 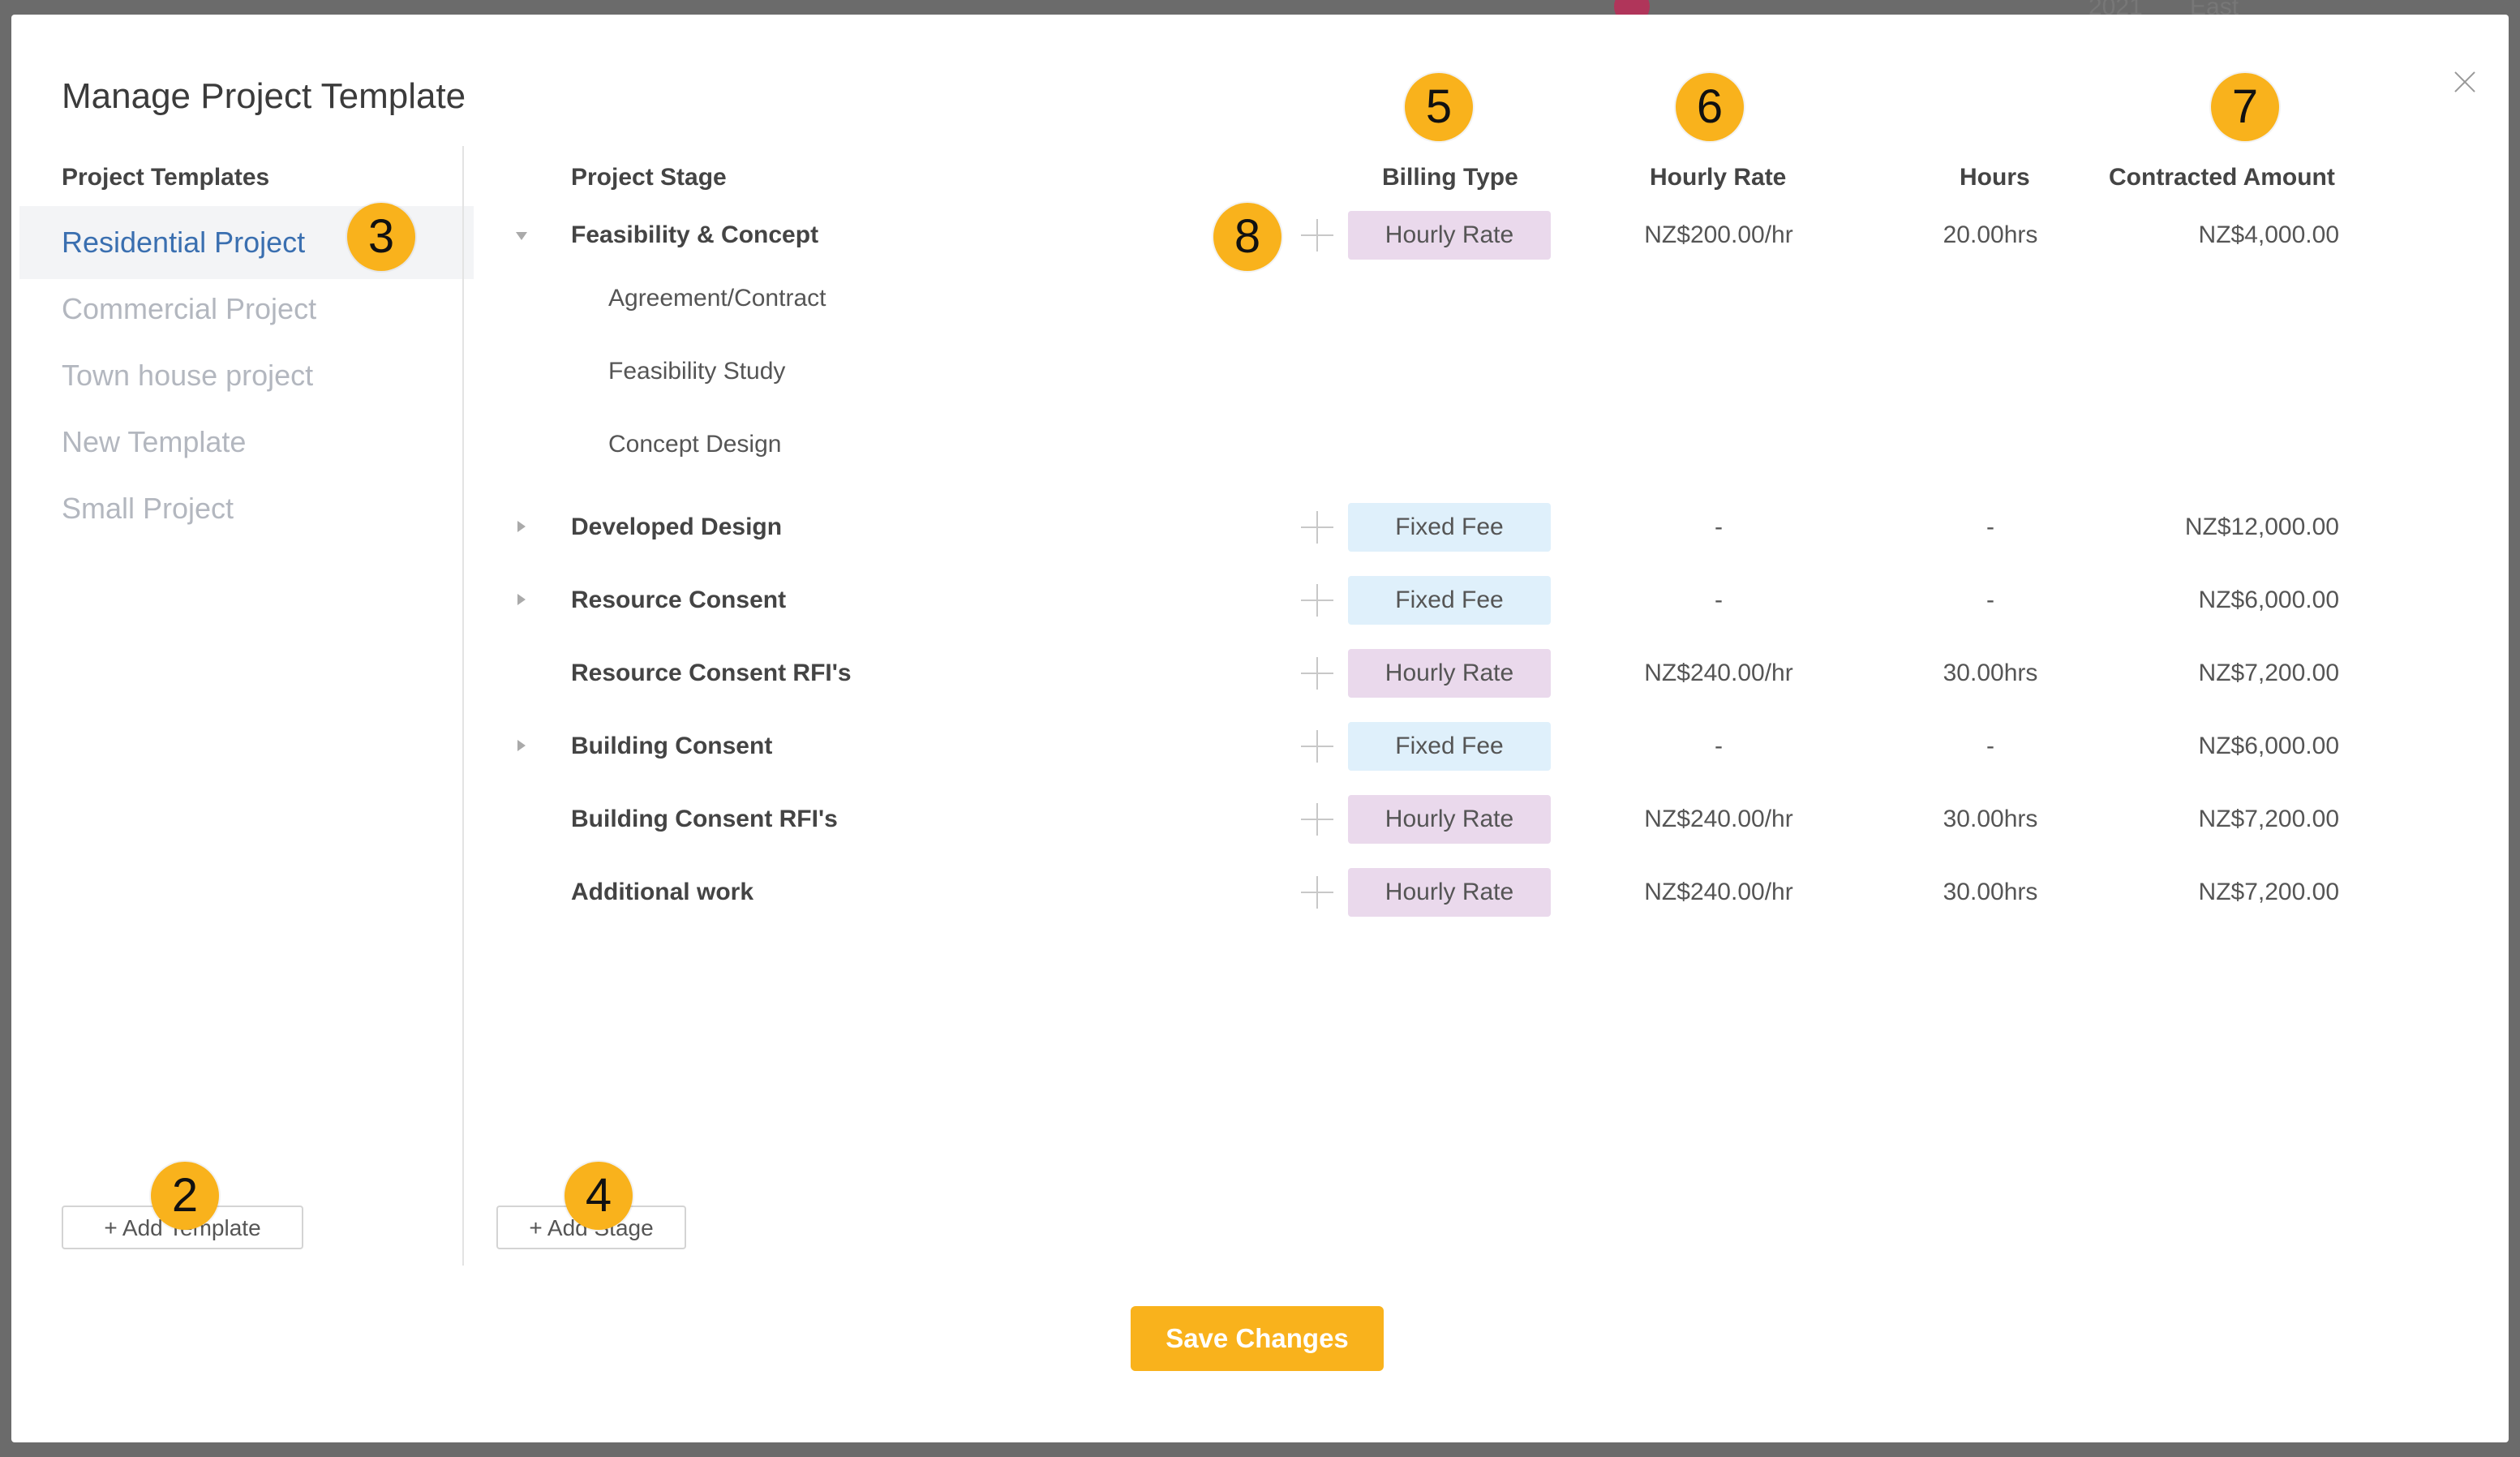 I want to click on templates-heading: Project Templates, so click(x=166, y=177).